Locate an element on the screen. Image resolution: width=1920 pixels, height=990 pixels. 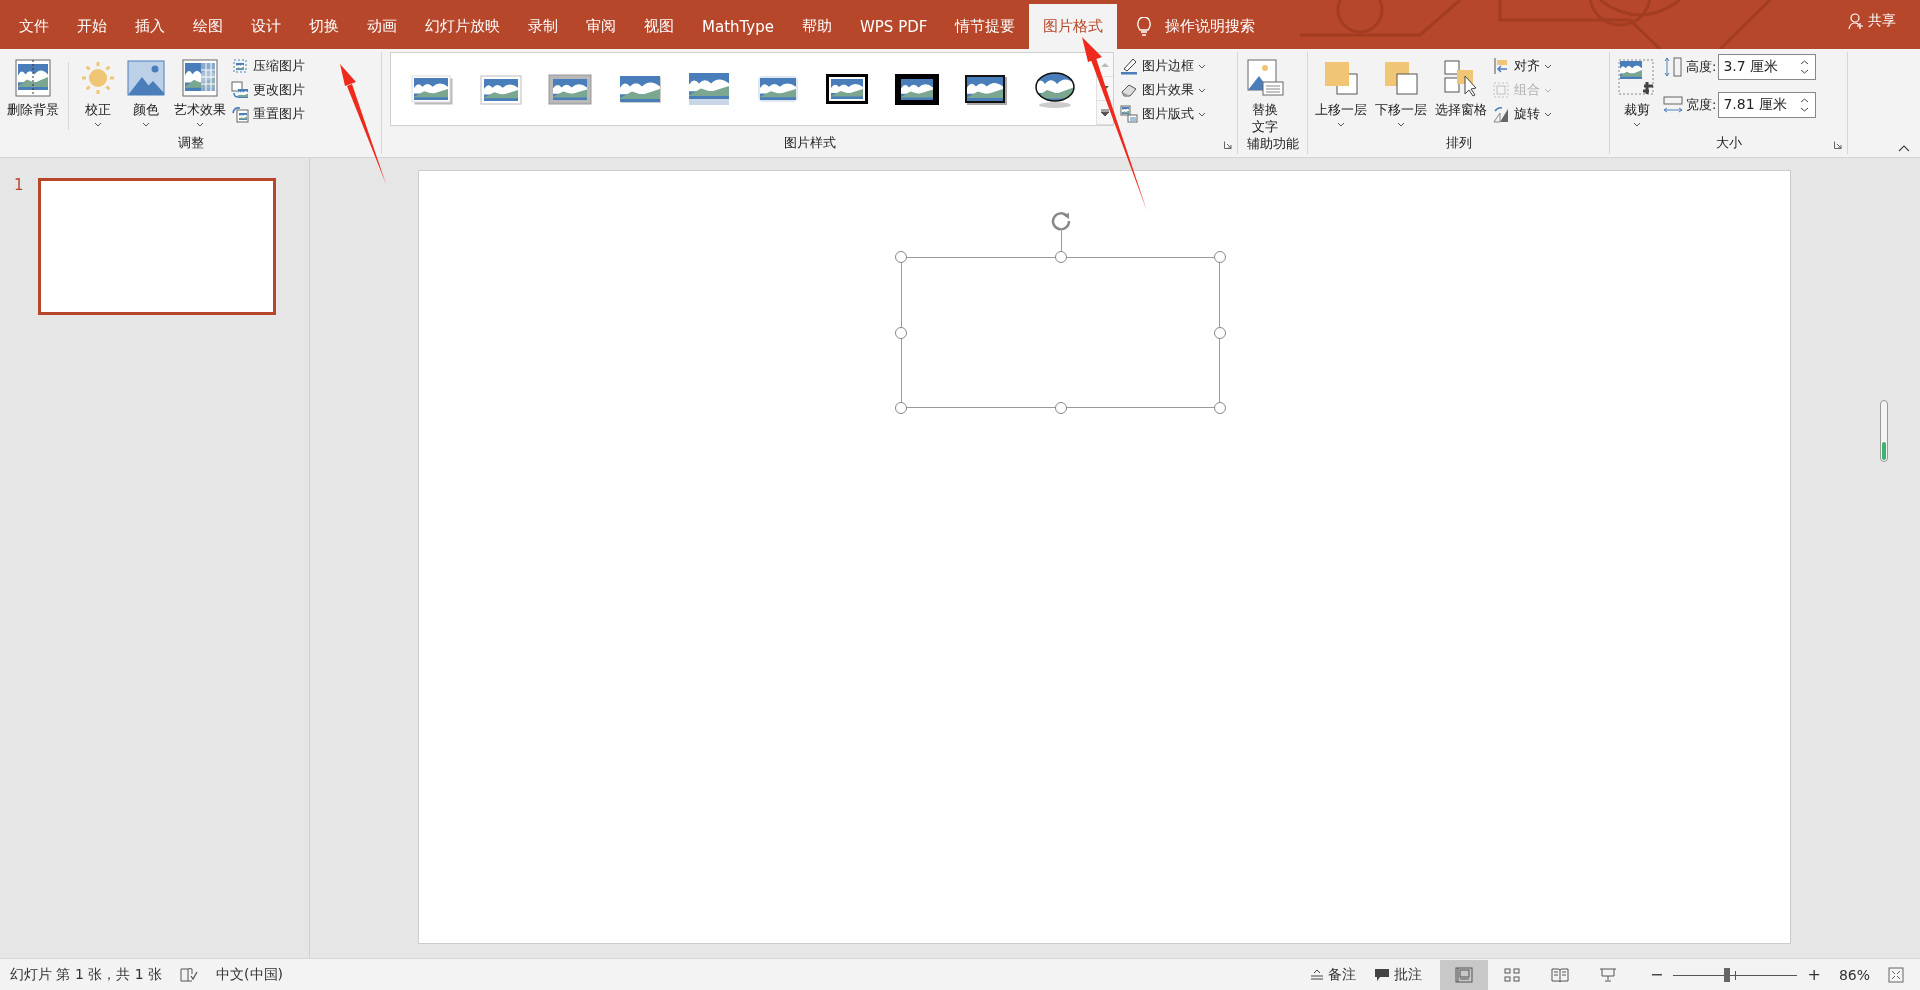
ribbon-tab: 幻灯片放映 is located at coordinates (462, 26).